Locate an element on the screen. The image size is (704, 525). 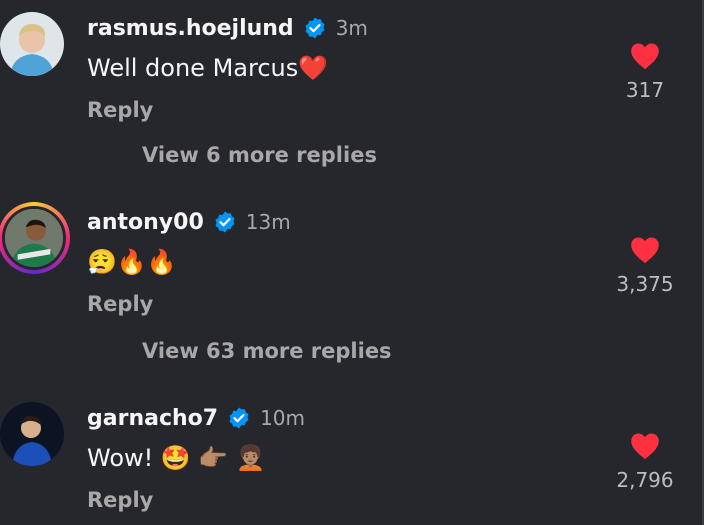
like-count: 3,375 is located at coordinates (645, 284).